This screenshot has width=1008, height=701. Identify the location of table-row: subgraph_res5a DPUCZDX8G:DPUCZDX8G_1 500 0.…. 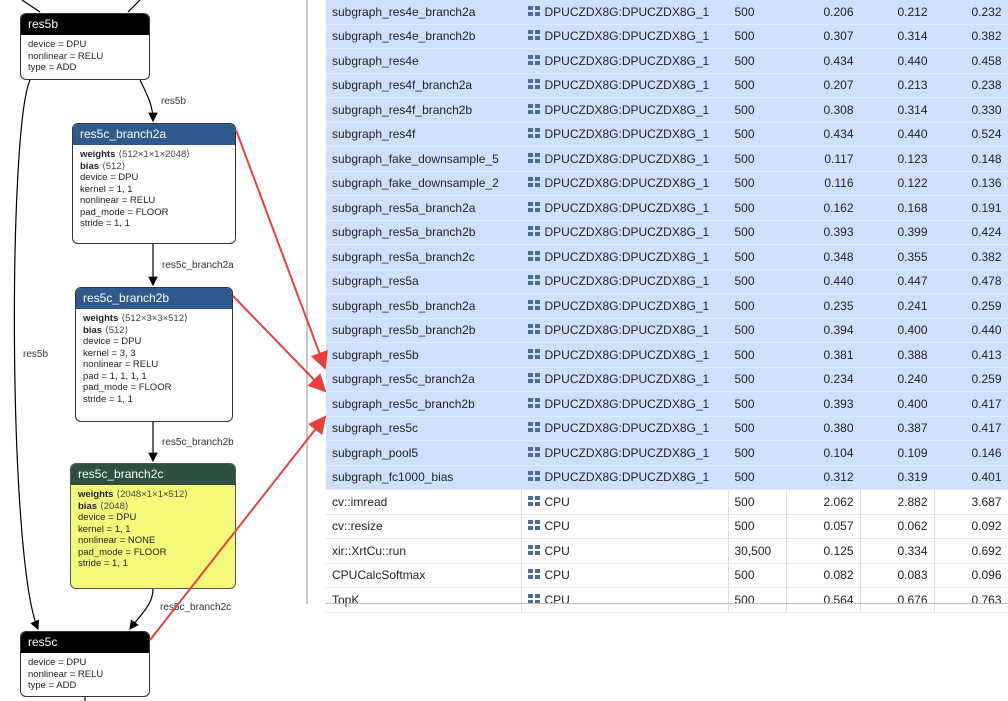
(667, 281).